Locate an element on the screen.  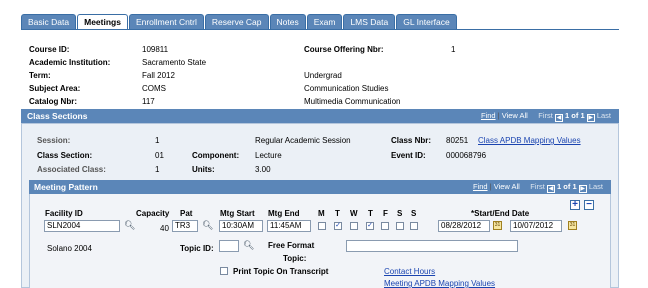
first-label: First is located at coordinates (545, 115).